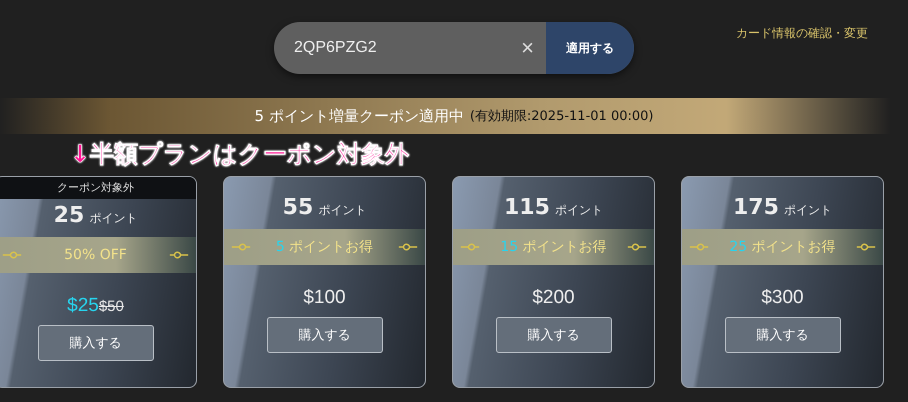 The width and height of the screenshot is (908, 402). What do you see at coordinates (359, 116) in the screenshot?
I see `banner-title: 5 ポイント増量クーポン適用中` at bounding box center [359, 116].